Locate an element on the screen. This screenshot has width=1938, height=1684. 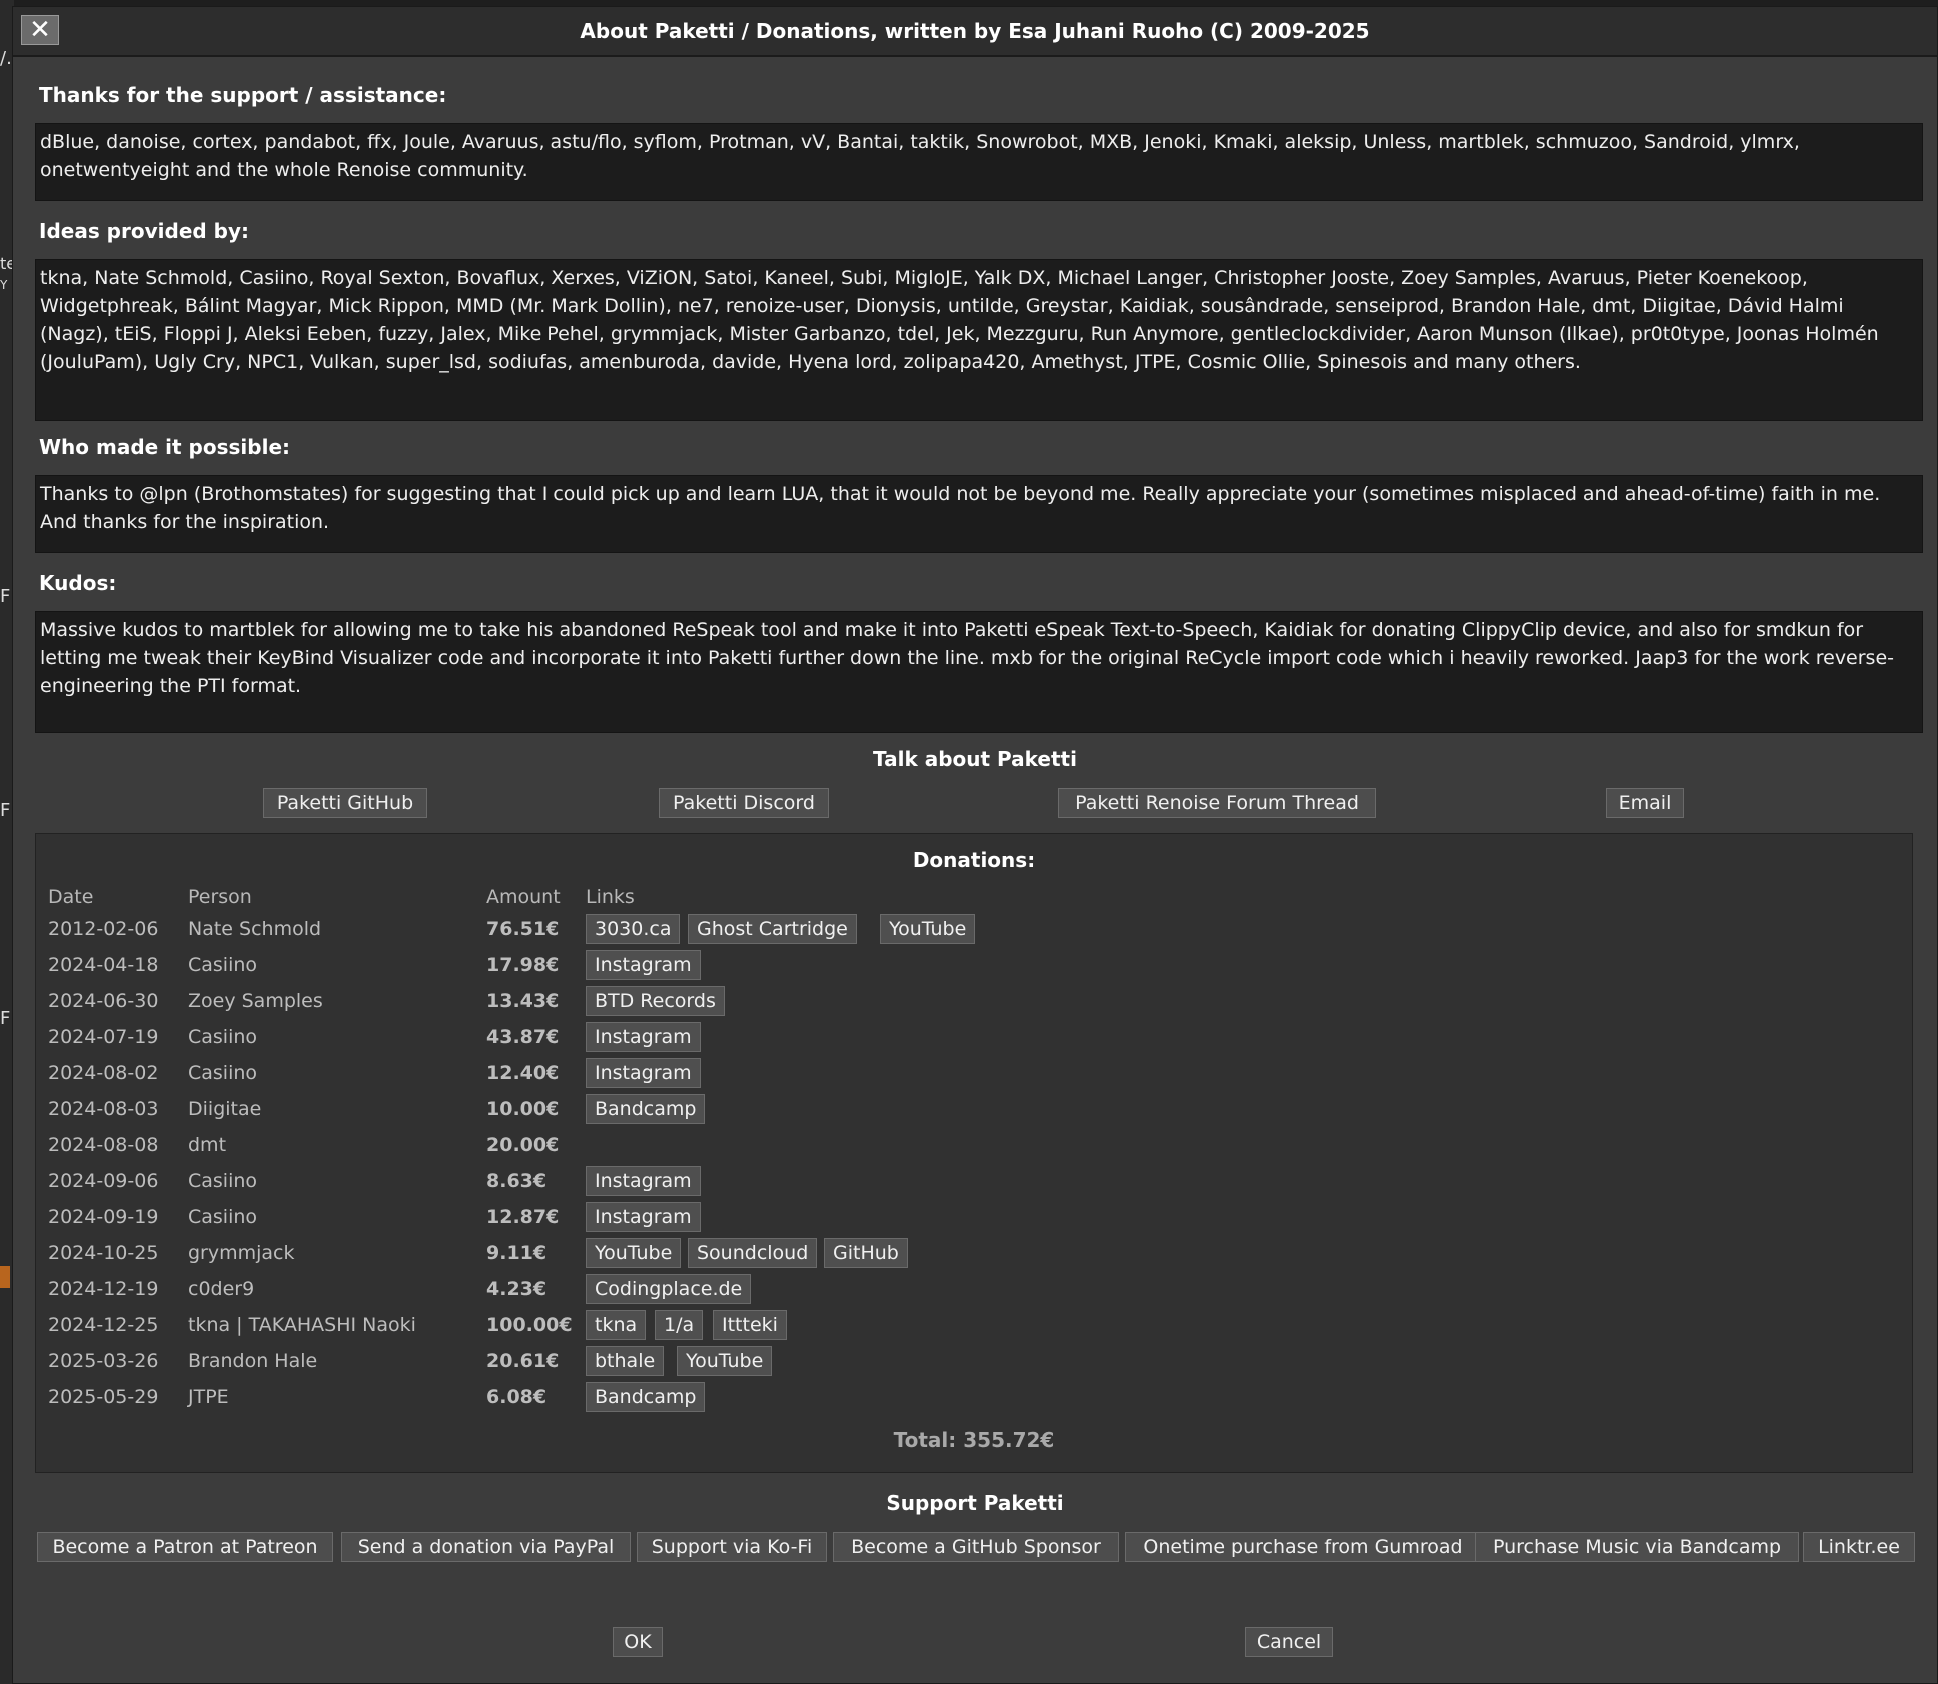
donation-amount: 20.00€ is located at coordinates (523, 1145).